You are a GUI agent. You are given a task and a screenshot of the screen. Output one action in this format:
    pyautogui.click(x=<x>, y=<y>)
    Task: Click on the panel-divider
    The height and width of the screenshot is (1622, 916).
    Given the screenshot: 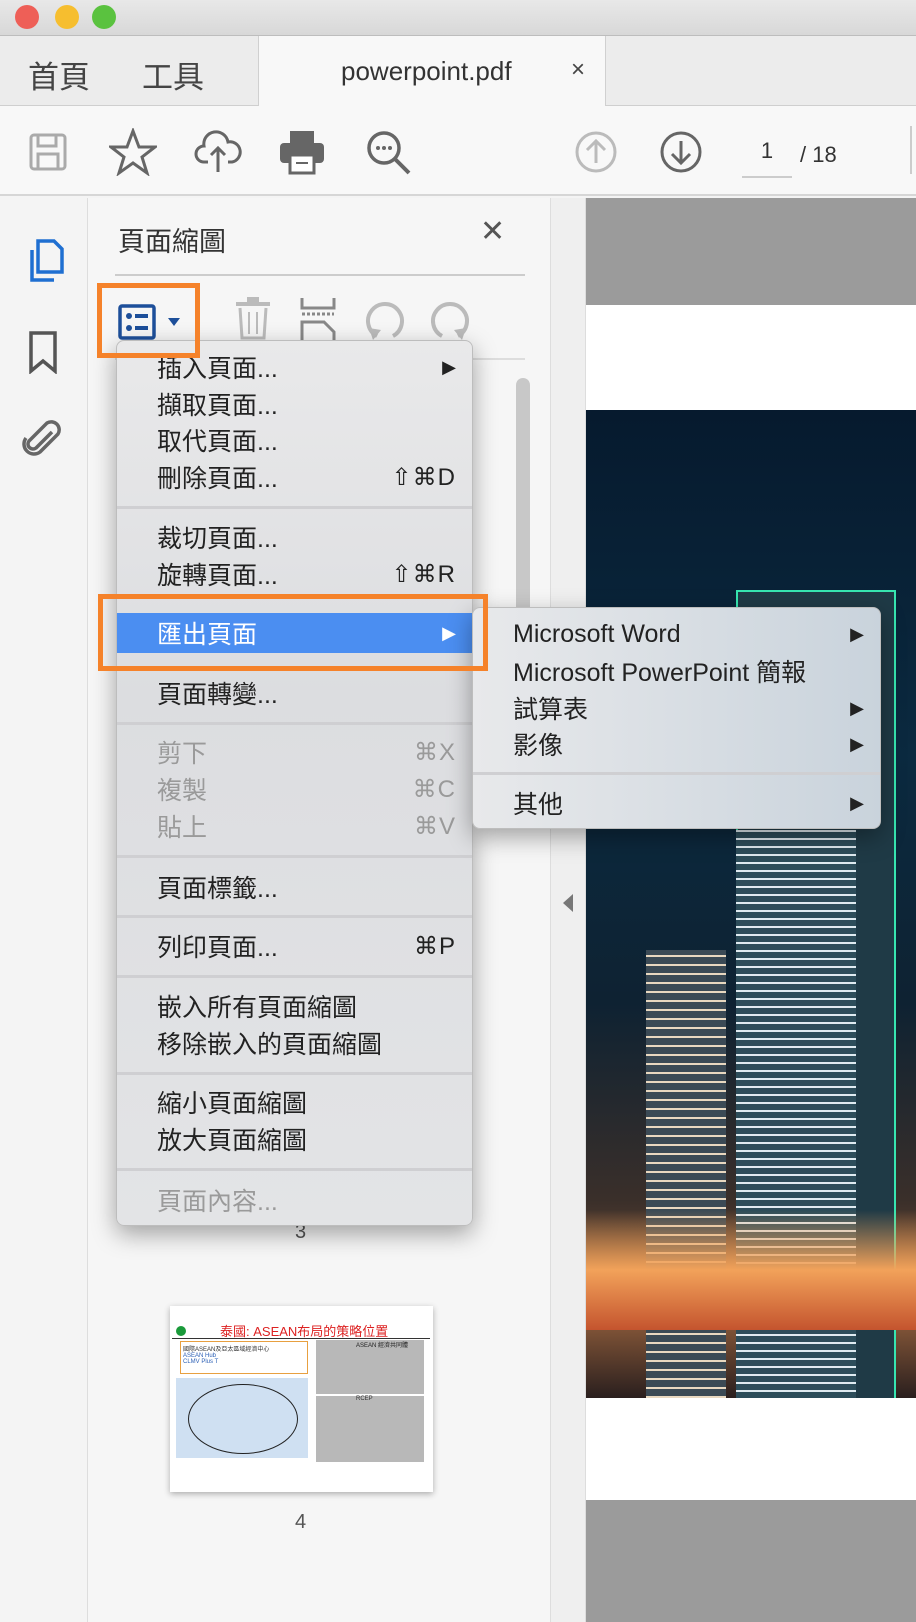 What is the action you would take?
    pyautogui.click(x=320, y=275)
    